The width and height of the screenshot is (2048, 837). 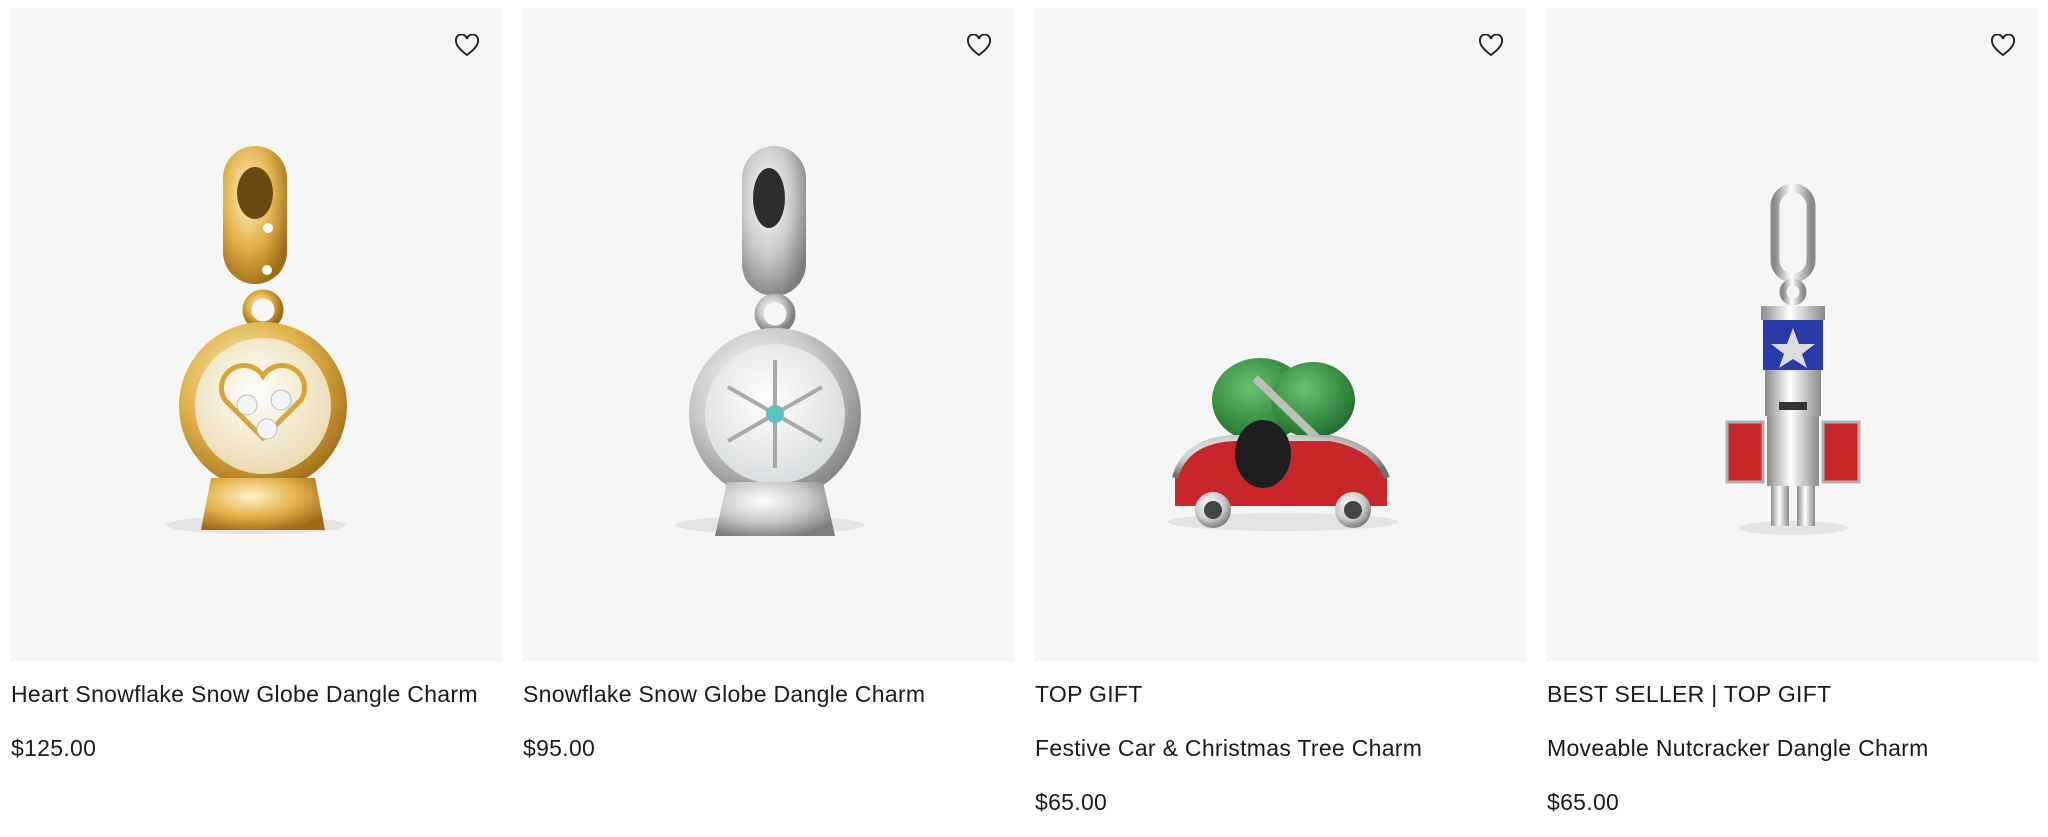 What do you see at coordinates (1283, 444) in the screenshot?
I see `product-image-festive-car` at bounding box center [1283, 444].